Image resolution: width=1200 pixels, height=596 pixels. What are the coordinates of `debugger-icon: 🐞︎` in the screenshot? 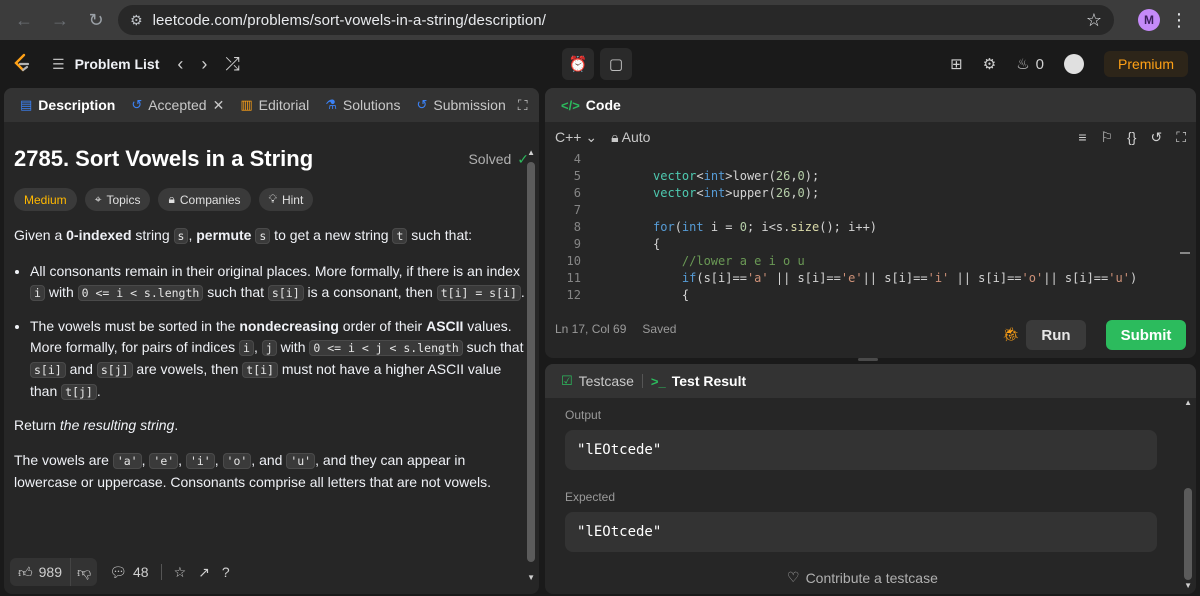 It's located at (1011, 334).